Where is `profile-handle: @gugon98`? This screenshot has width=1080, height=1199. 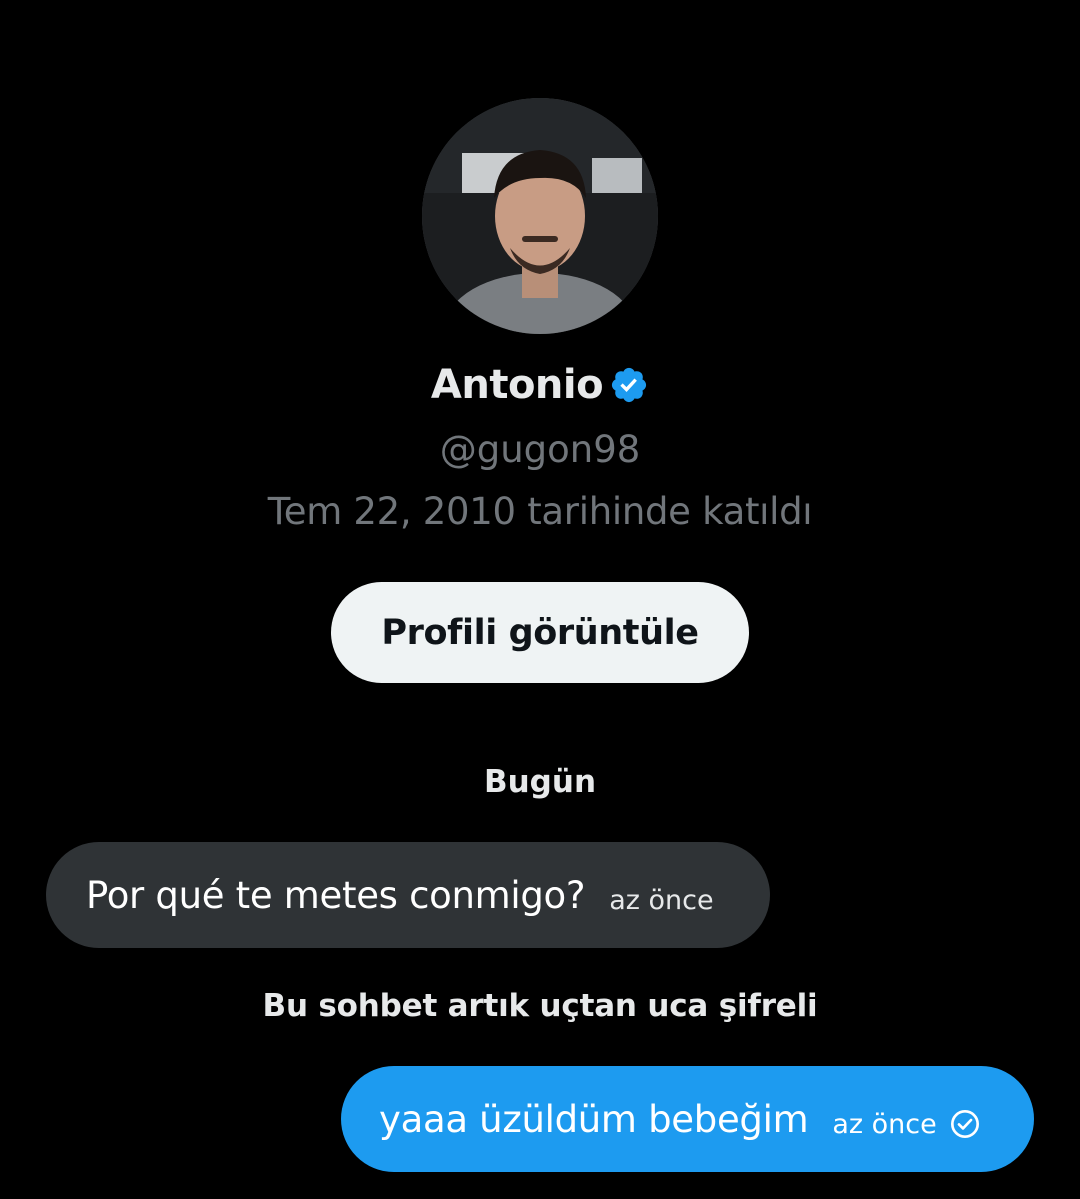 profile-handle: @gugon98 is located at coordinates (540, 449).